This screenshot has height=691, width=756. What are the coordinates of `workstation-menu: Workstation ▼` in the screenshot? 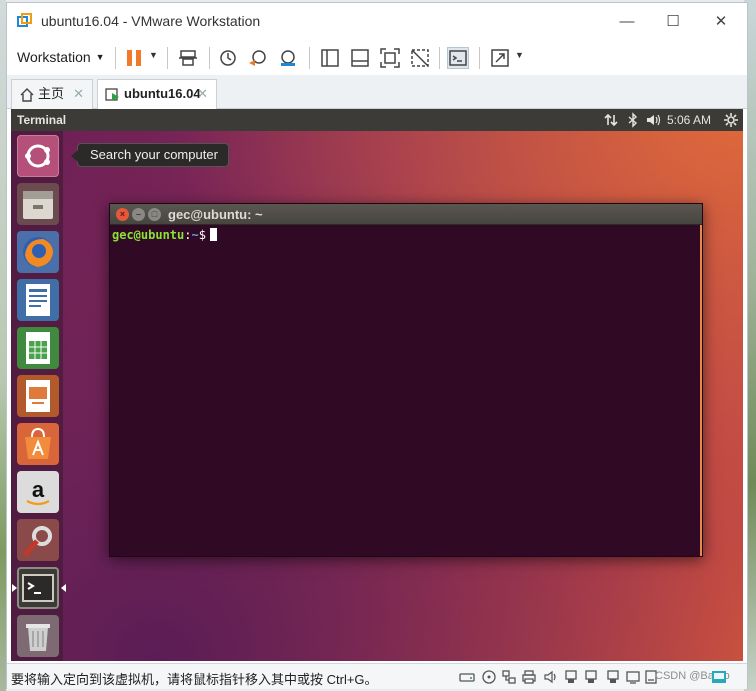 It's located at (61, 57).